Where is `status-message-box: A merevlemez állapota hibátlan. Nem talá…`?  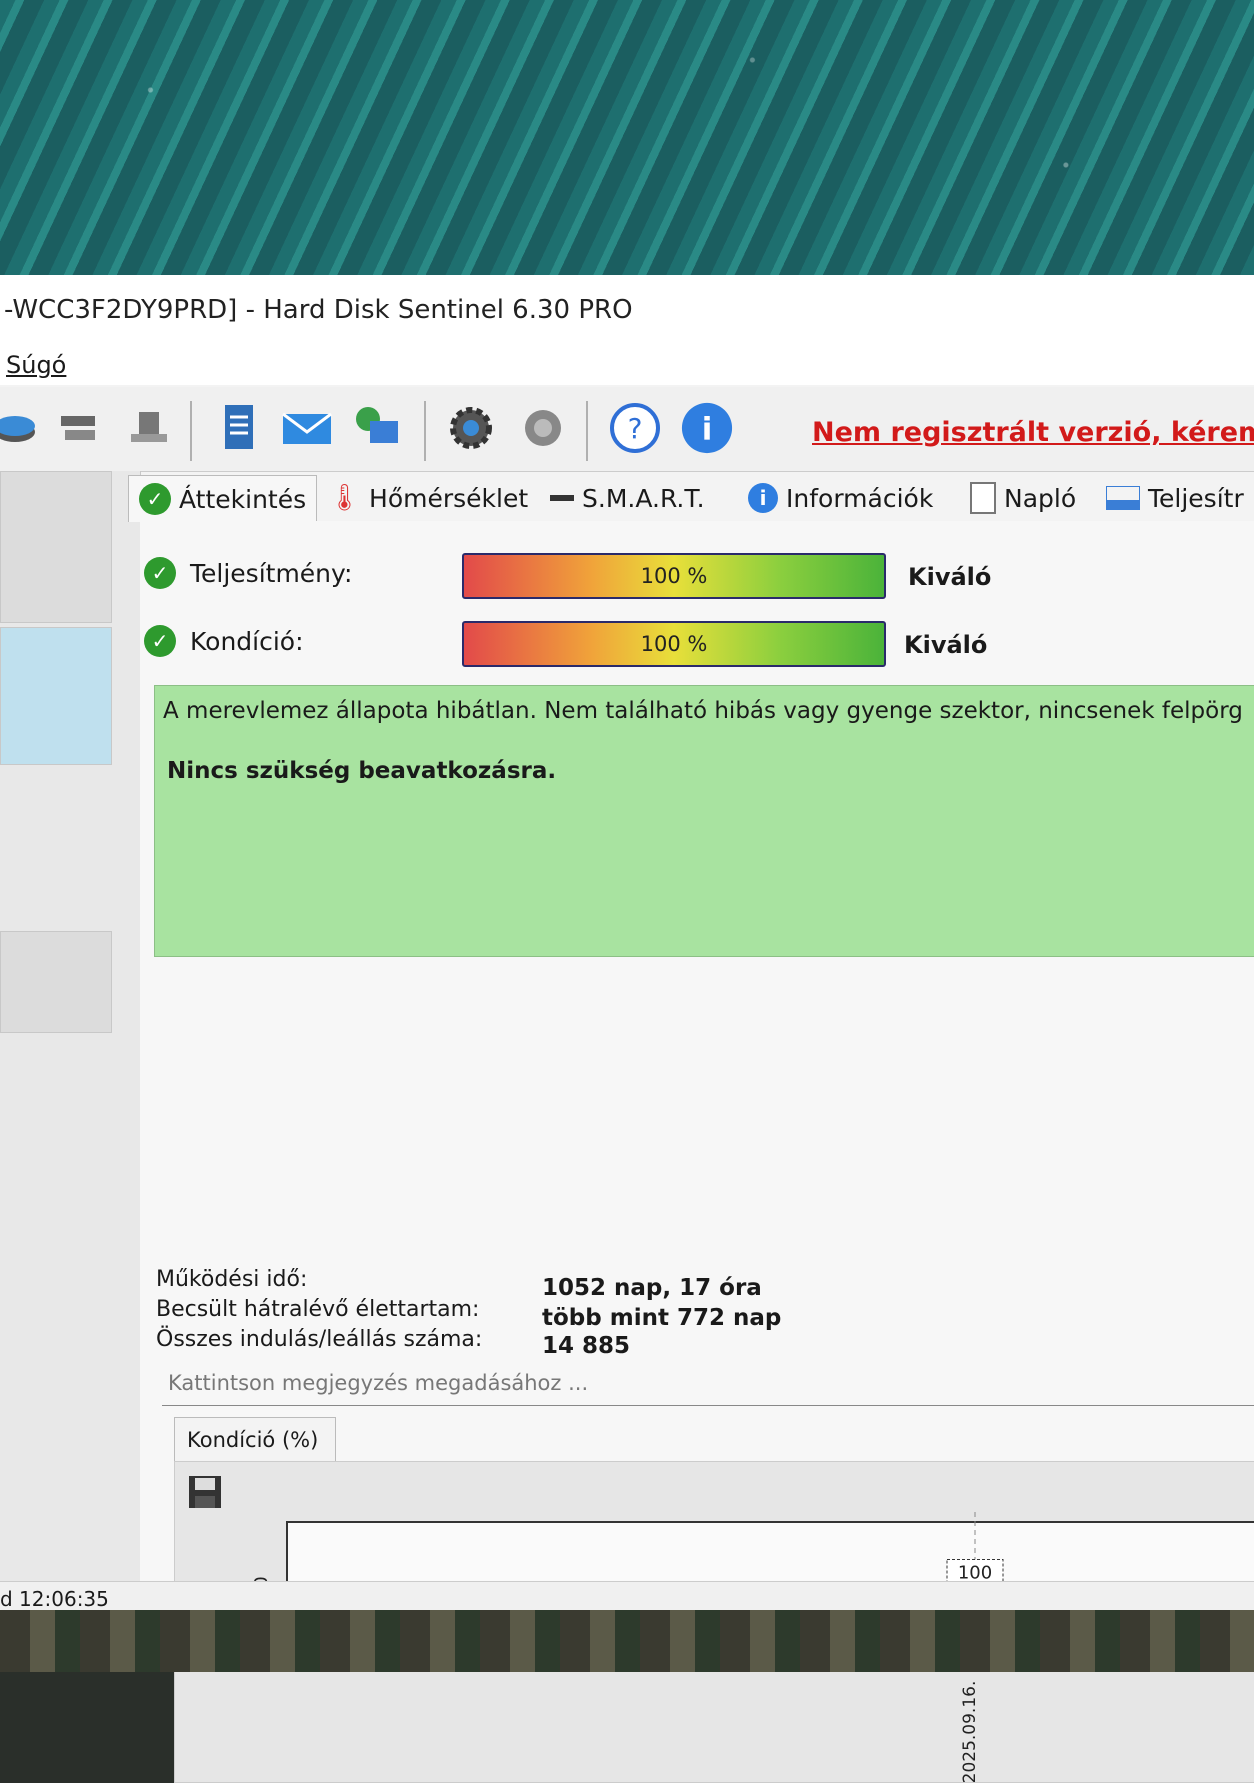
status-message-box: A merevlemez állapota hibátlan. Nem talá… is located at coordinates (704, 821).